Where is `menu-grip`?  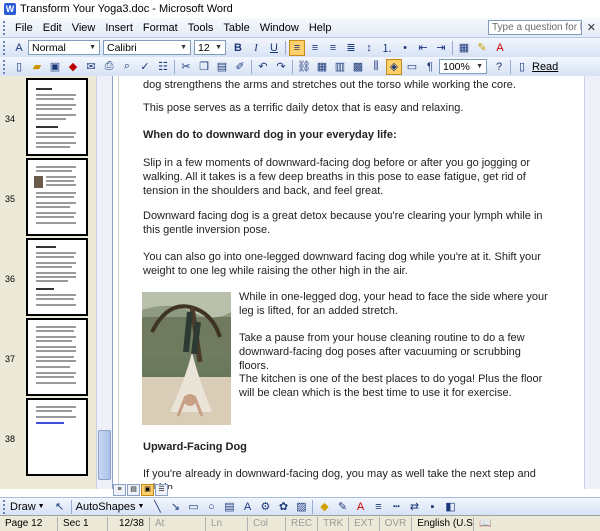
menu-grip is located at coordinates (5, 27).